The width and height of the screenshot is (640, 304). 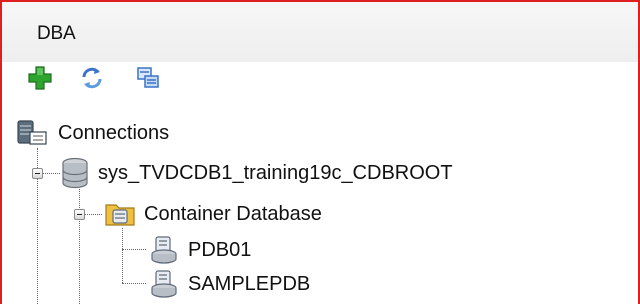 I want to click on tree-item-container-database: Container Database, so click(x=213, y=214).